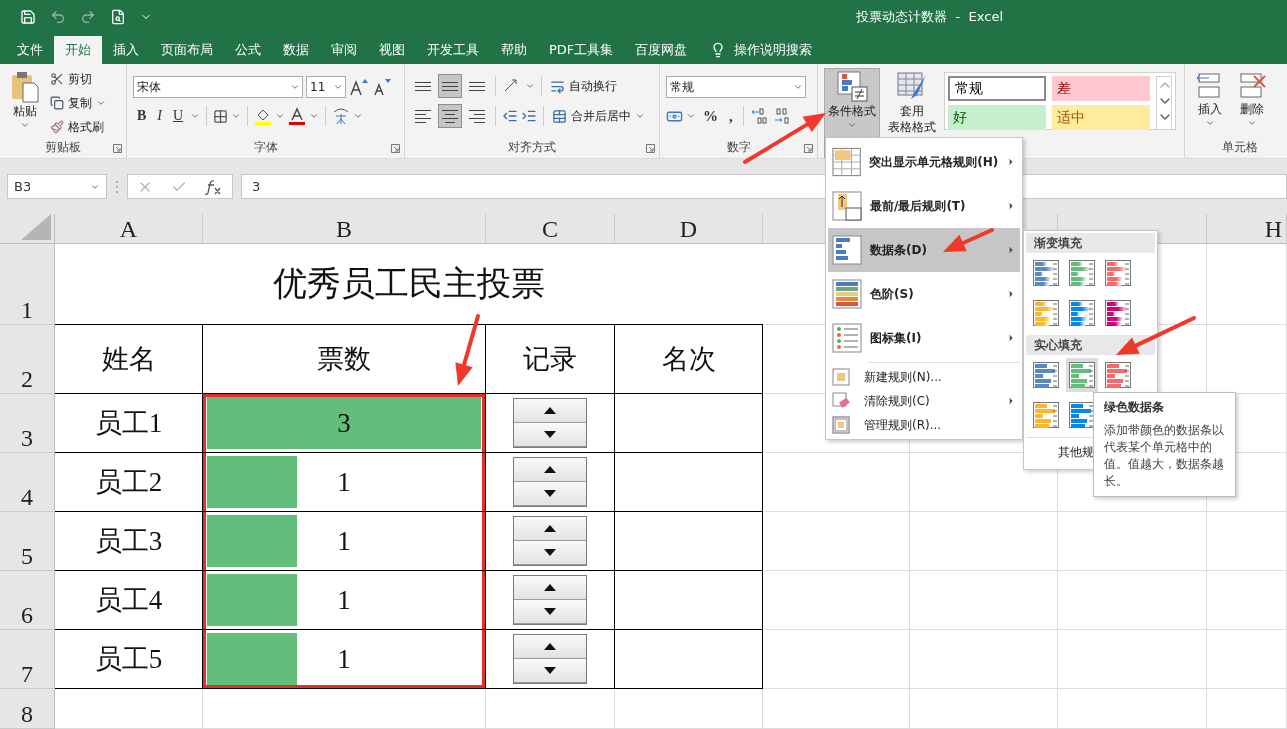 The width and height of the screenshot is (1287, 729). I want to click on table-cell: 员工1, so click(129, 423).